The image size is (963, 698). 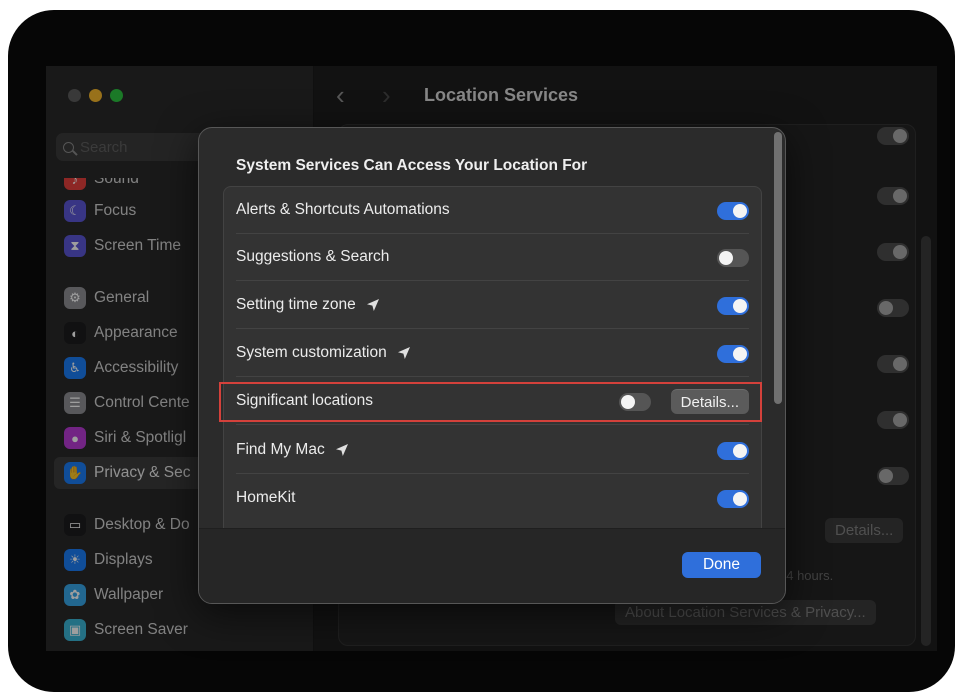 I want to click on service-row-system-customization: System customization, so click(x=492, y=353).